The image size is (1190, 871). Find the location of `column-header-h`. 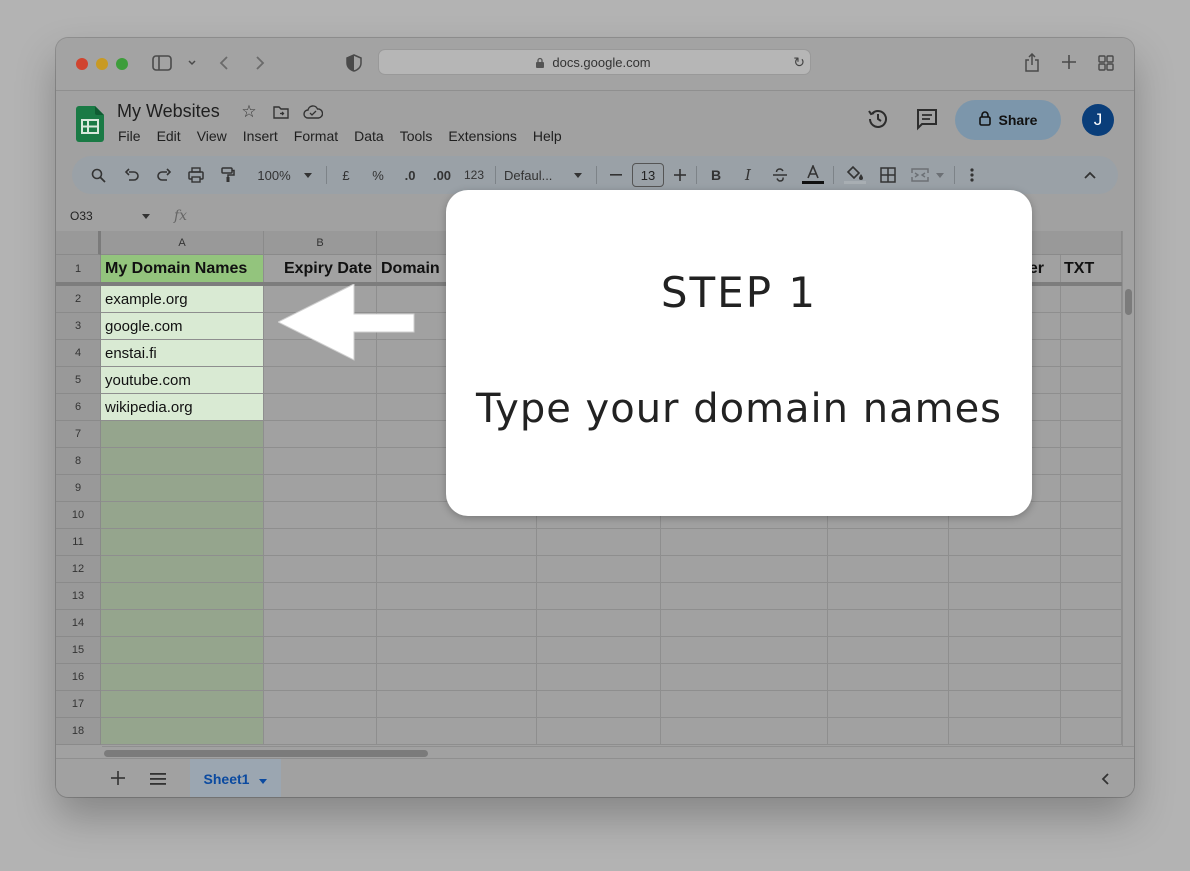

column-header-h is located at coordinates (1091, 243).